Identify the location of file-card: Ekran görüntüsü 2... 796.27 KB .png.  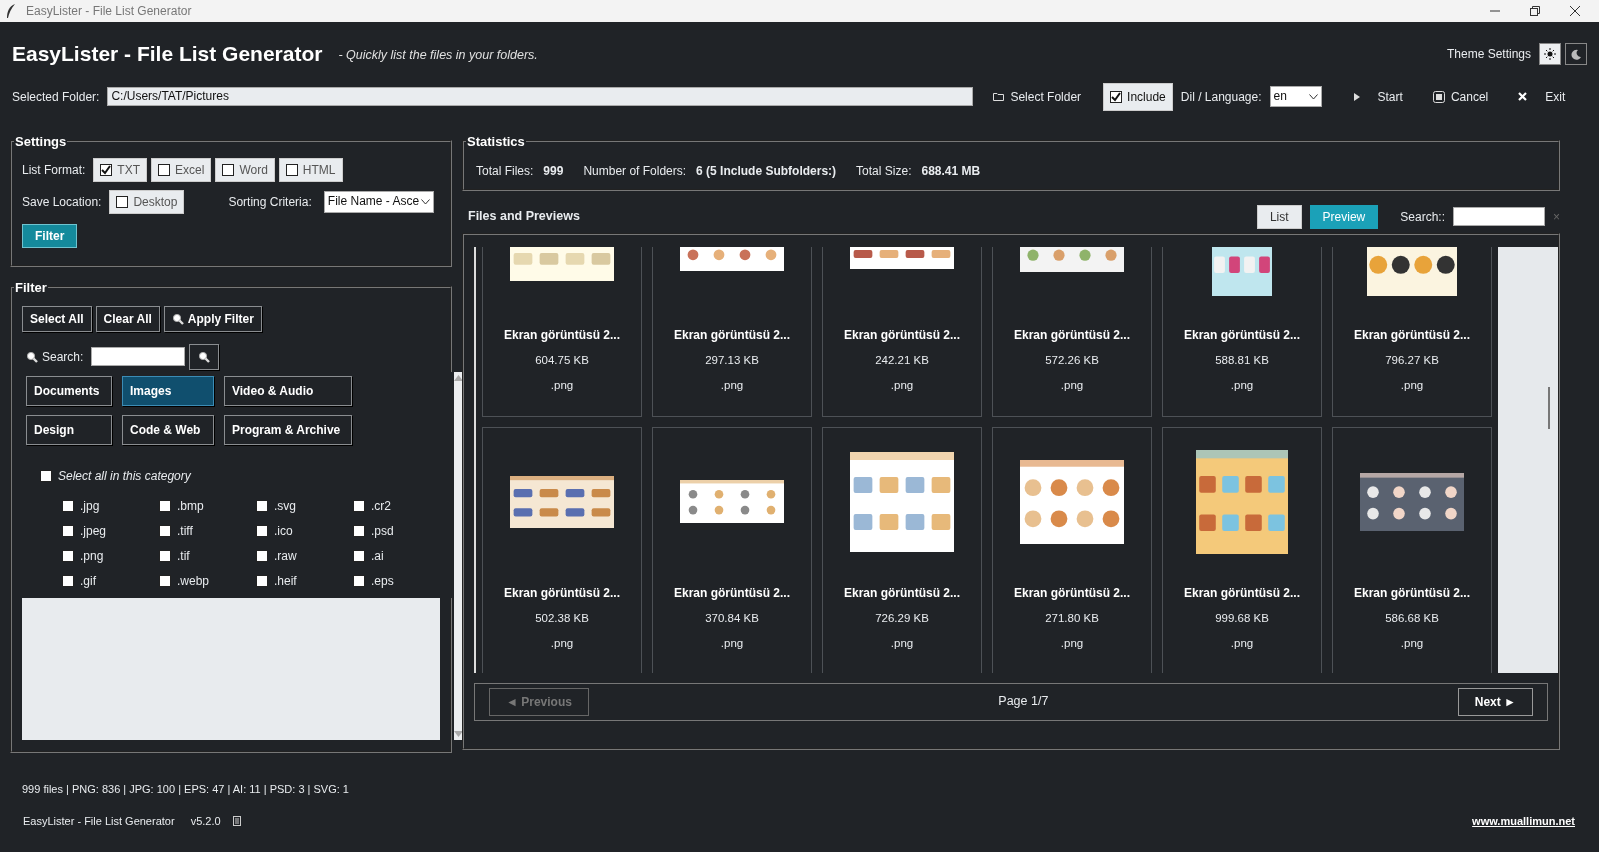
(1412, 331).